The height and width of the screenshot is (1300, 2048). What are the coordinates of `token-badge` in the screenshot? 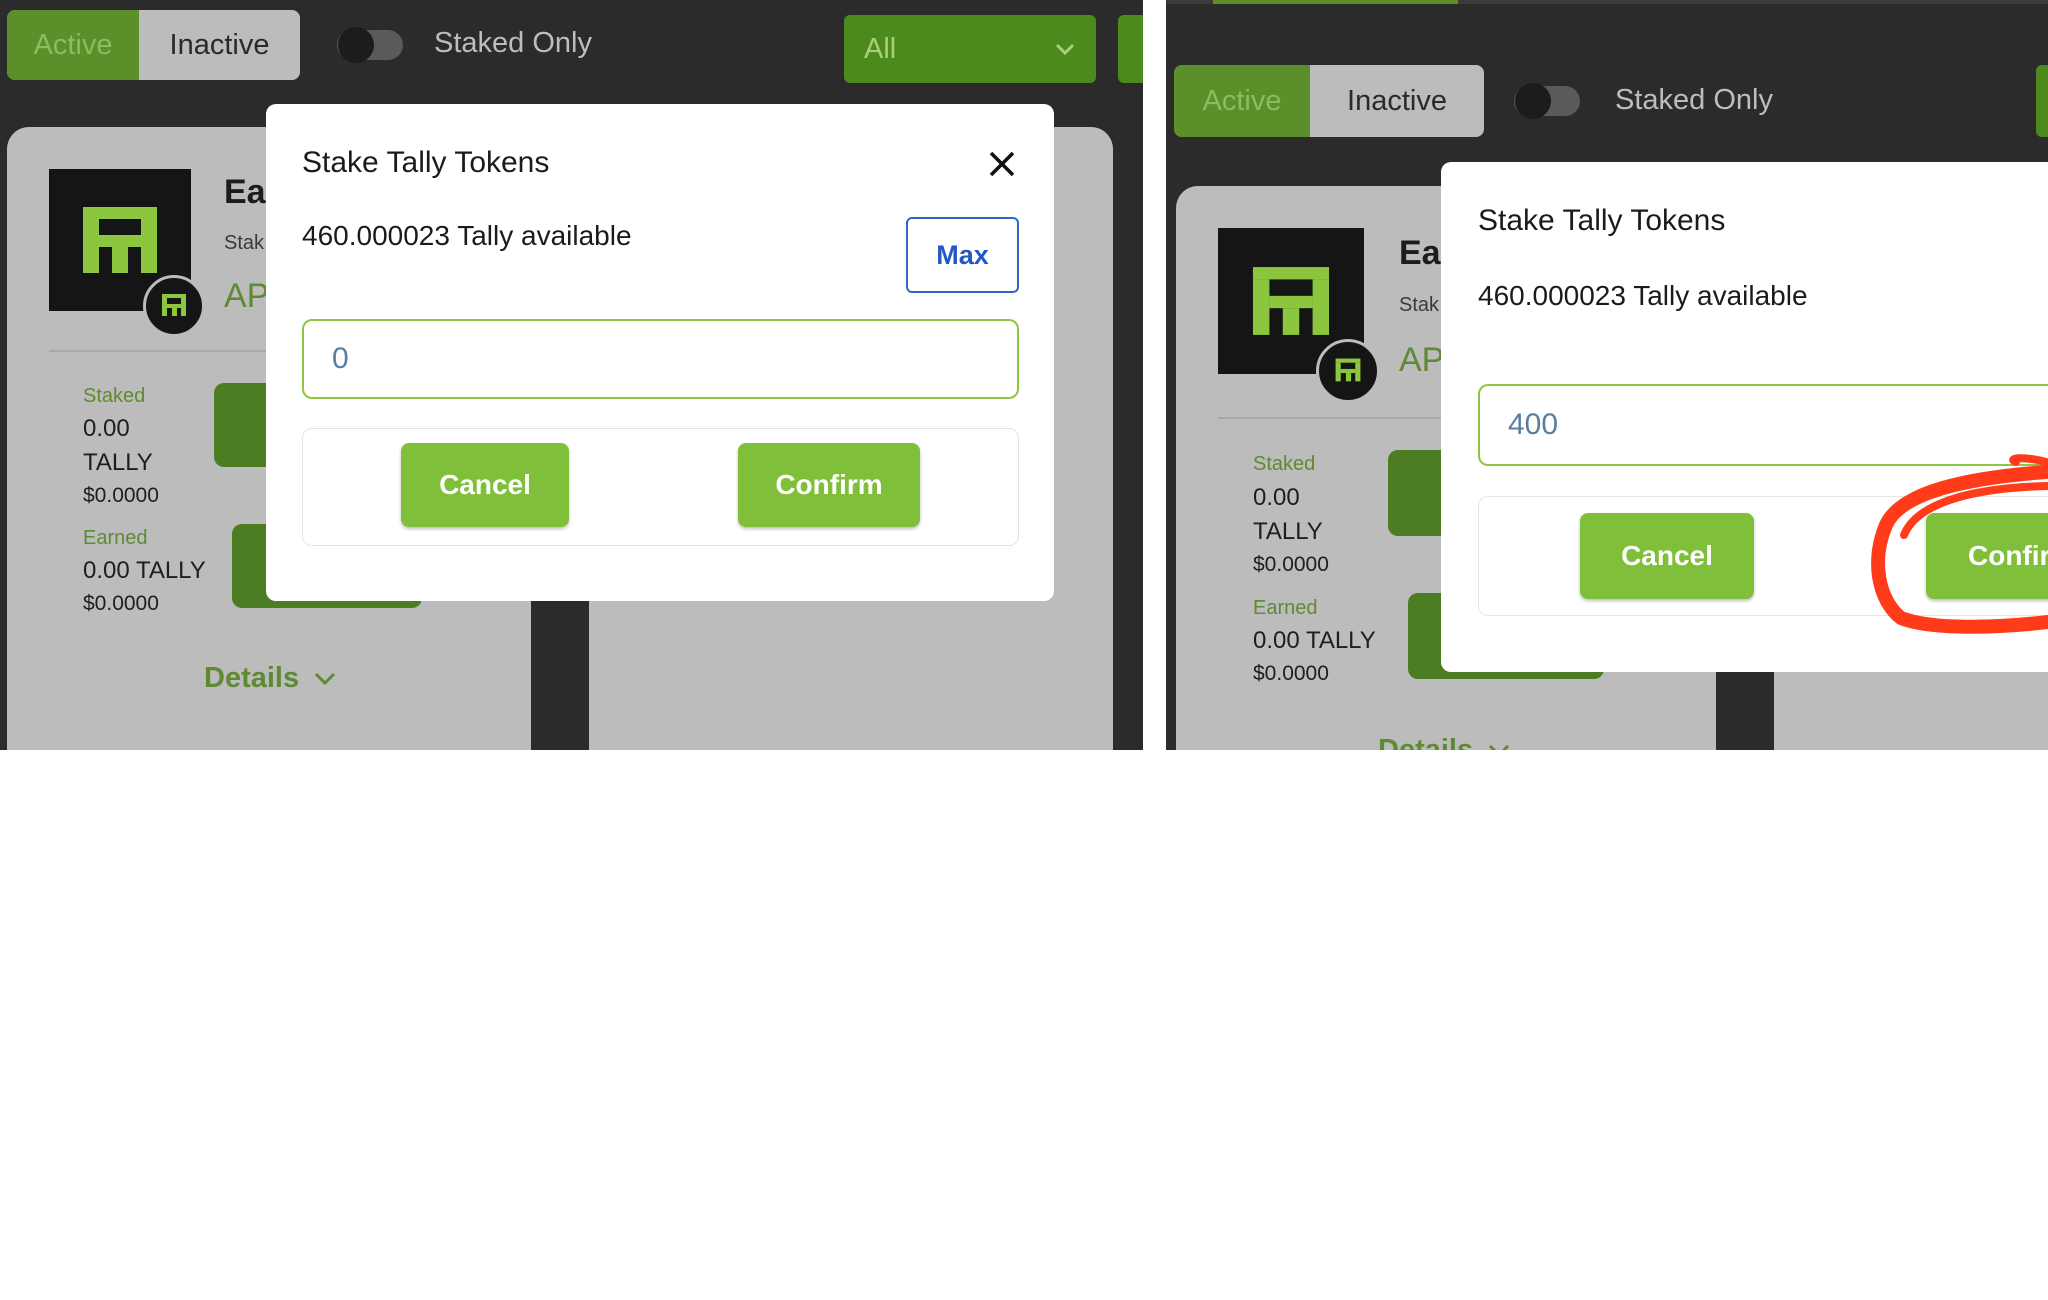 It's located at (174, 306).